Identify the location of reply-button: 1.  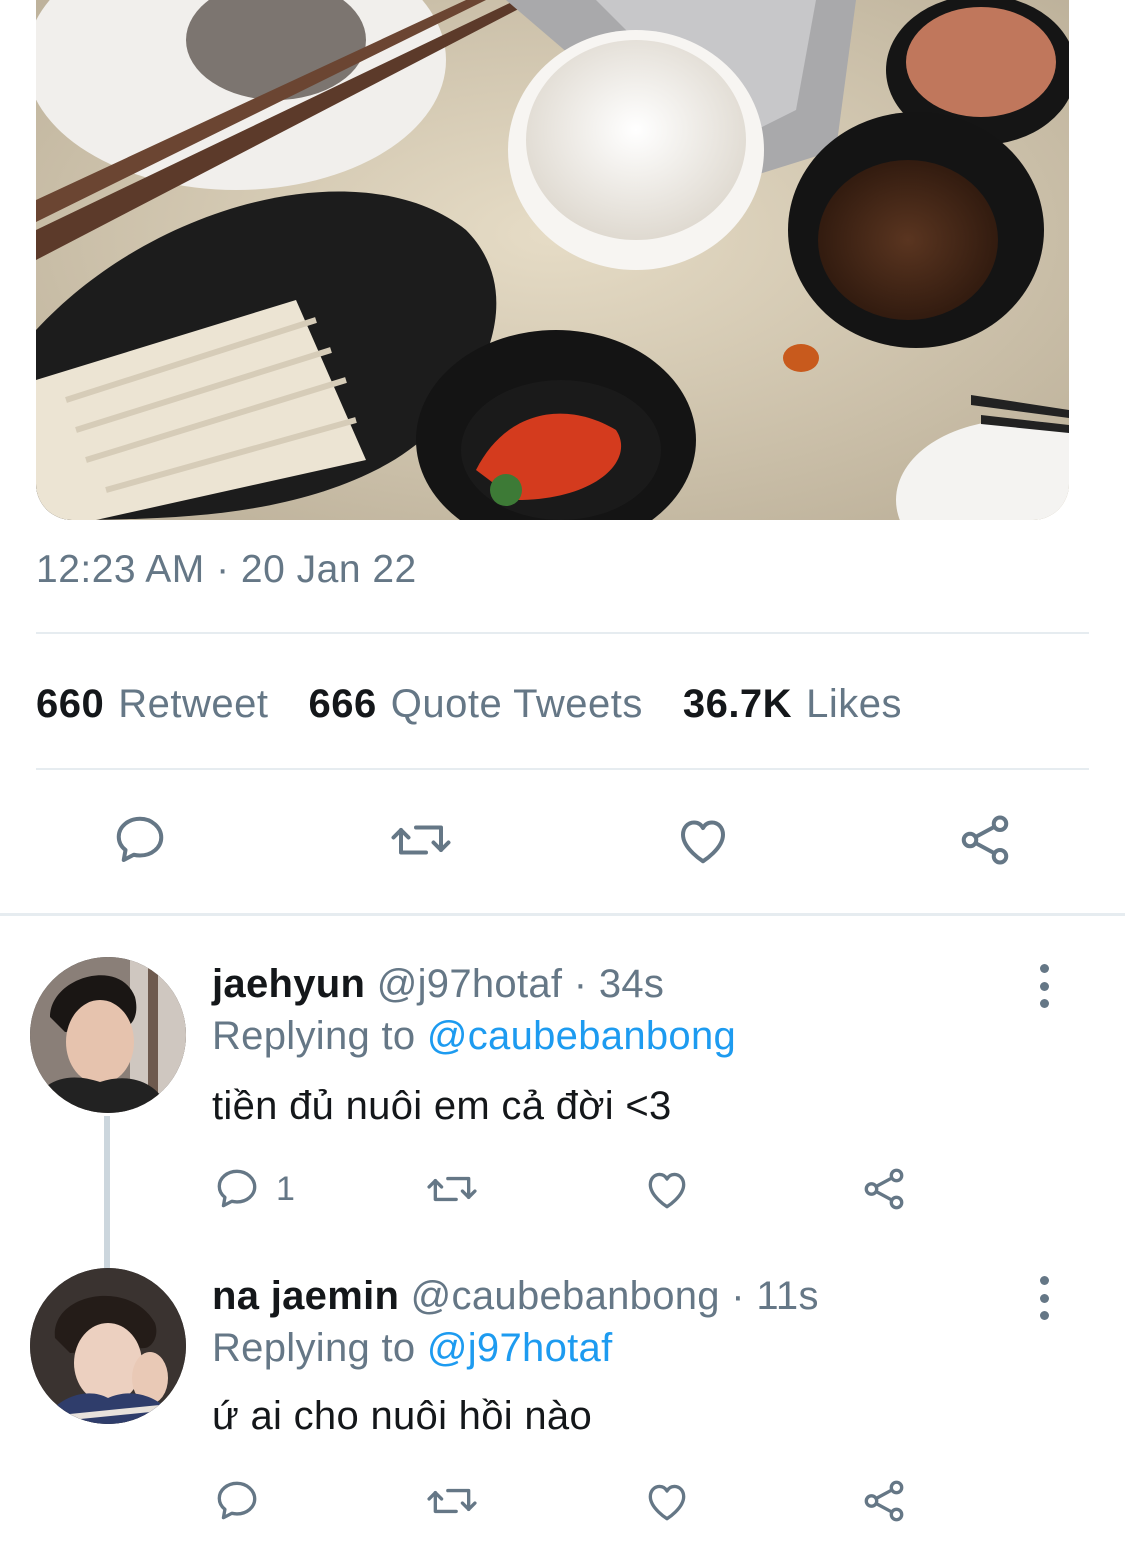
(253, 1189).